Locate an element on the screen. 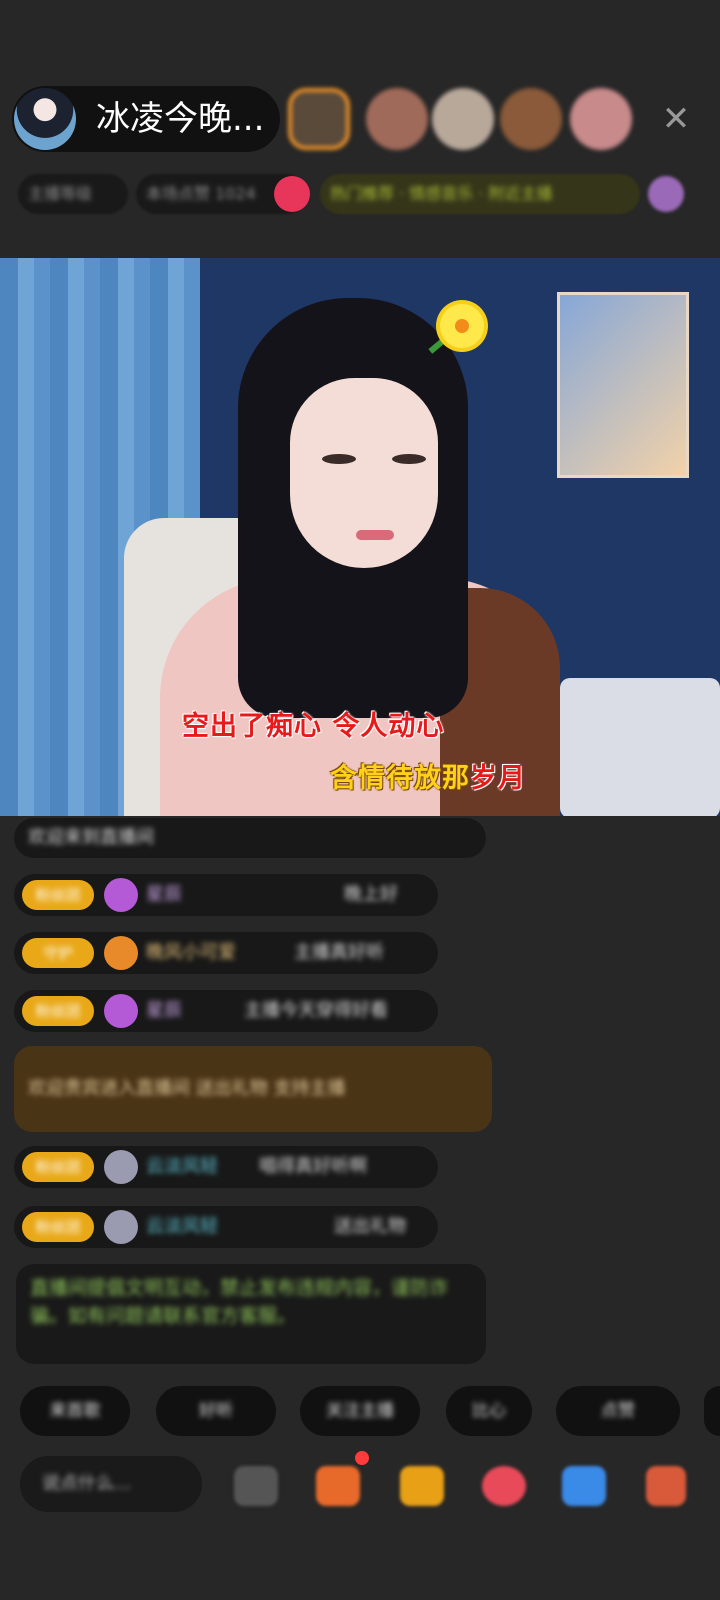 The image size is (720, 1600). left-eye is located at coordinates (339, 459).